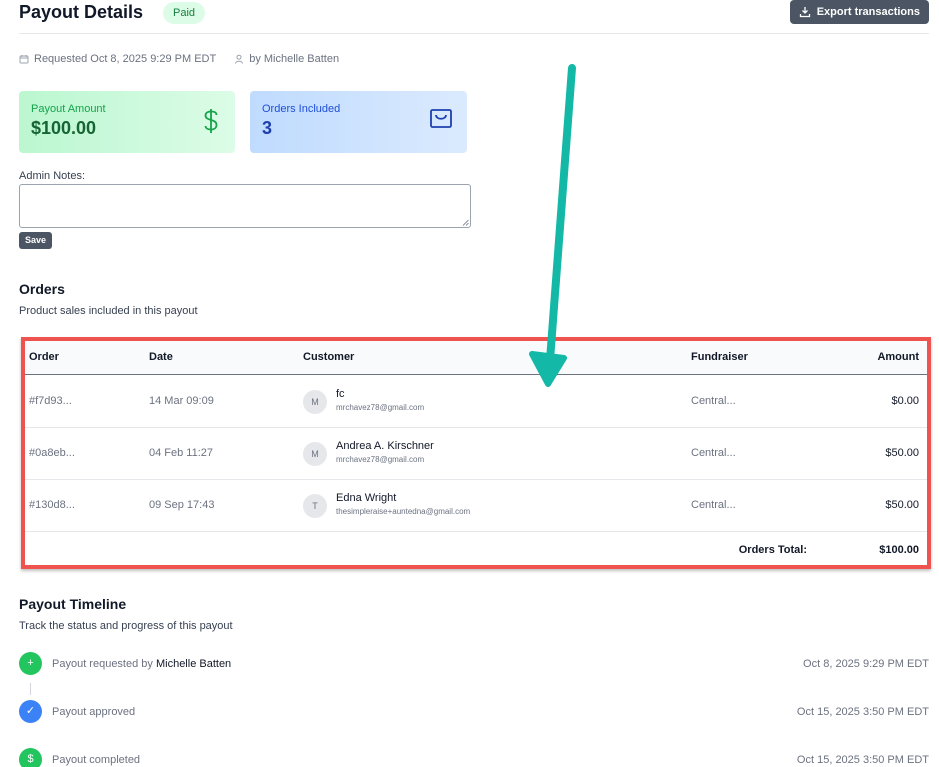 The height and width of the screenshot is (767, 939). What do you see at coordinates (403, 511) in the screenshot?
I see `customer-email: thesimpleraise+auntedna@gmail.com` at bounding box center [403, 511].